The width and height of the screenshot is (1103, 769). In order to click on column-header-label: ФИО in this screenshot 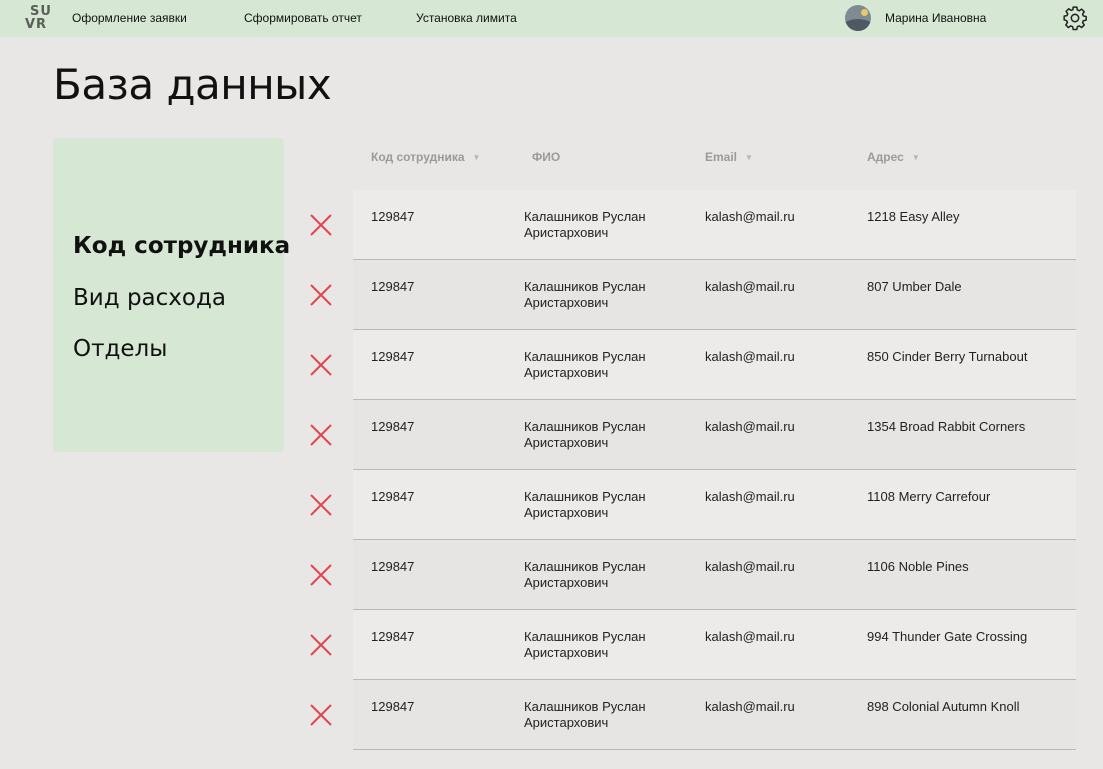, I will do `click(546, 157)`.